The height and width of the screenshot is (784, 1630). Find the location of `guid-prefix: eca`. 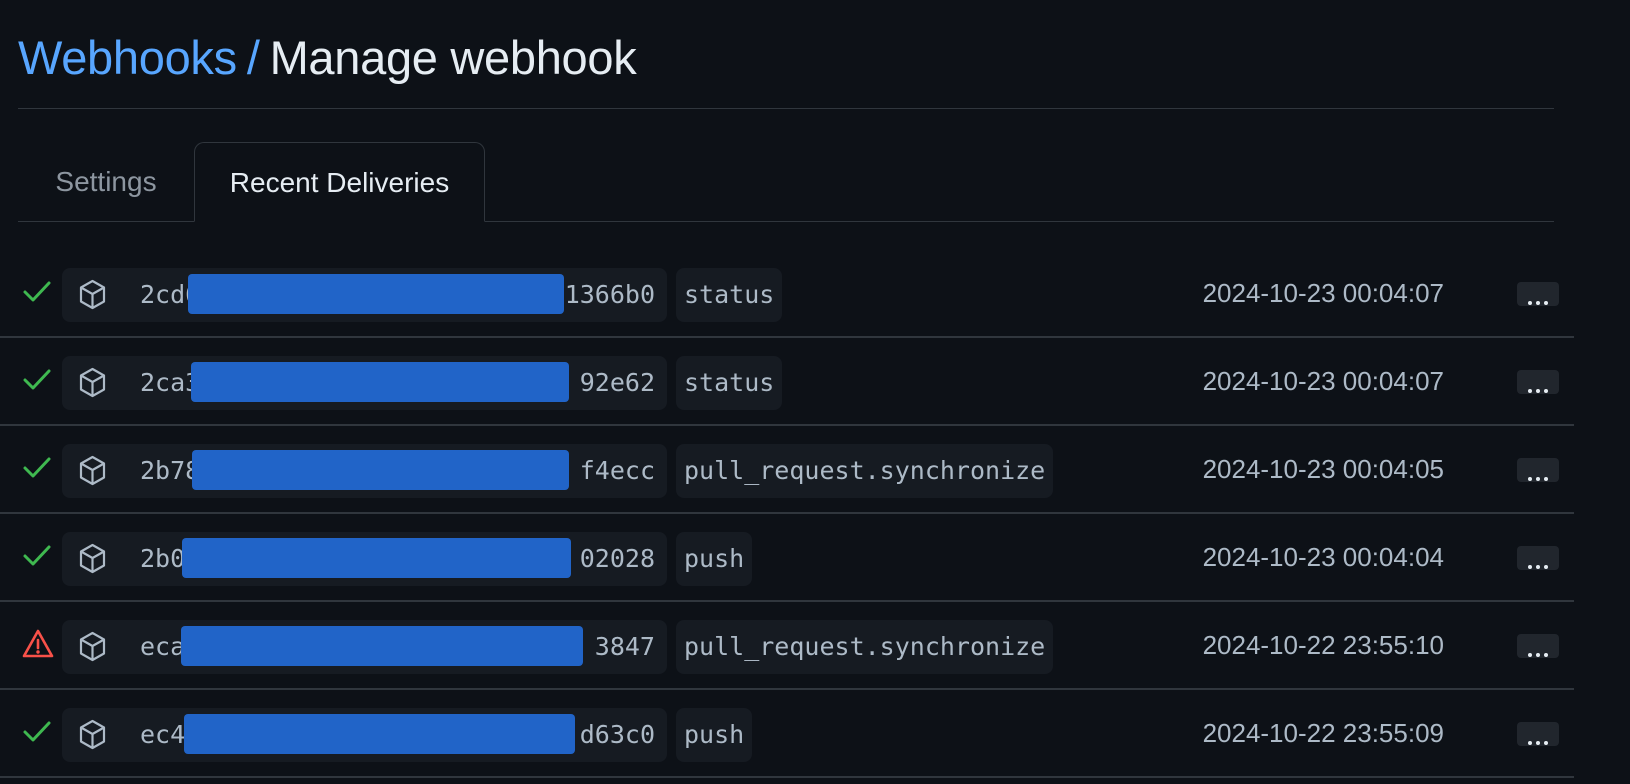

guid-prefix: eca is located at coordinates (163, 646).